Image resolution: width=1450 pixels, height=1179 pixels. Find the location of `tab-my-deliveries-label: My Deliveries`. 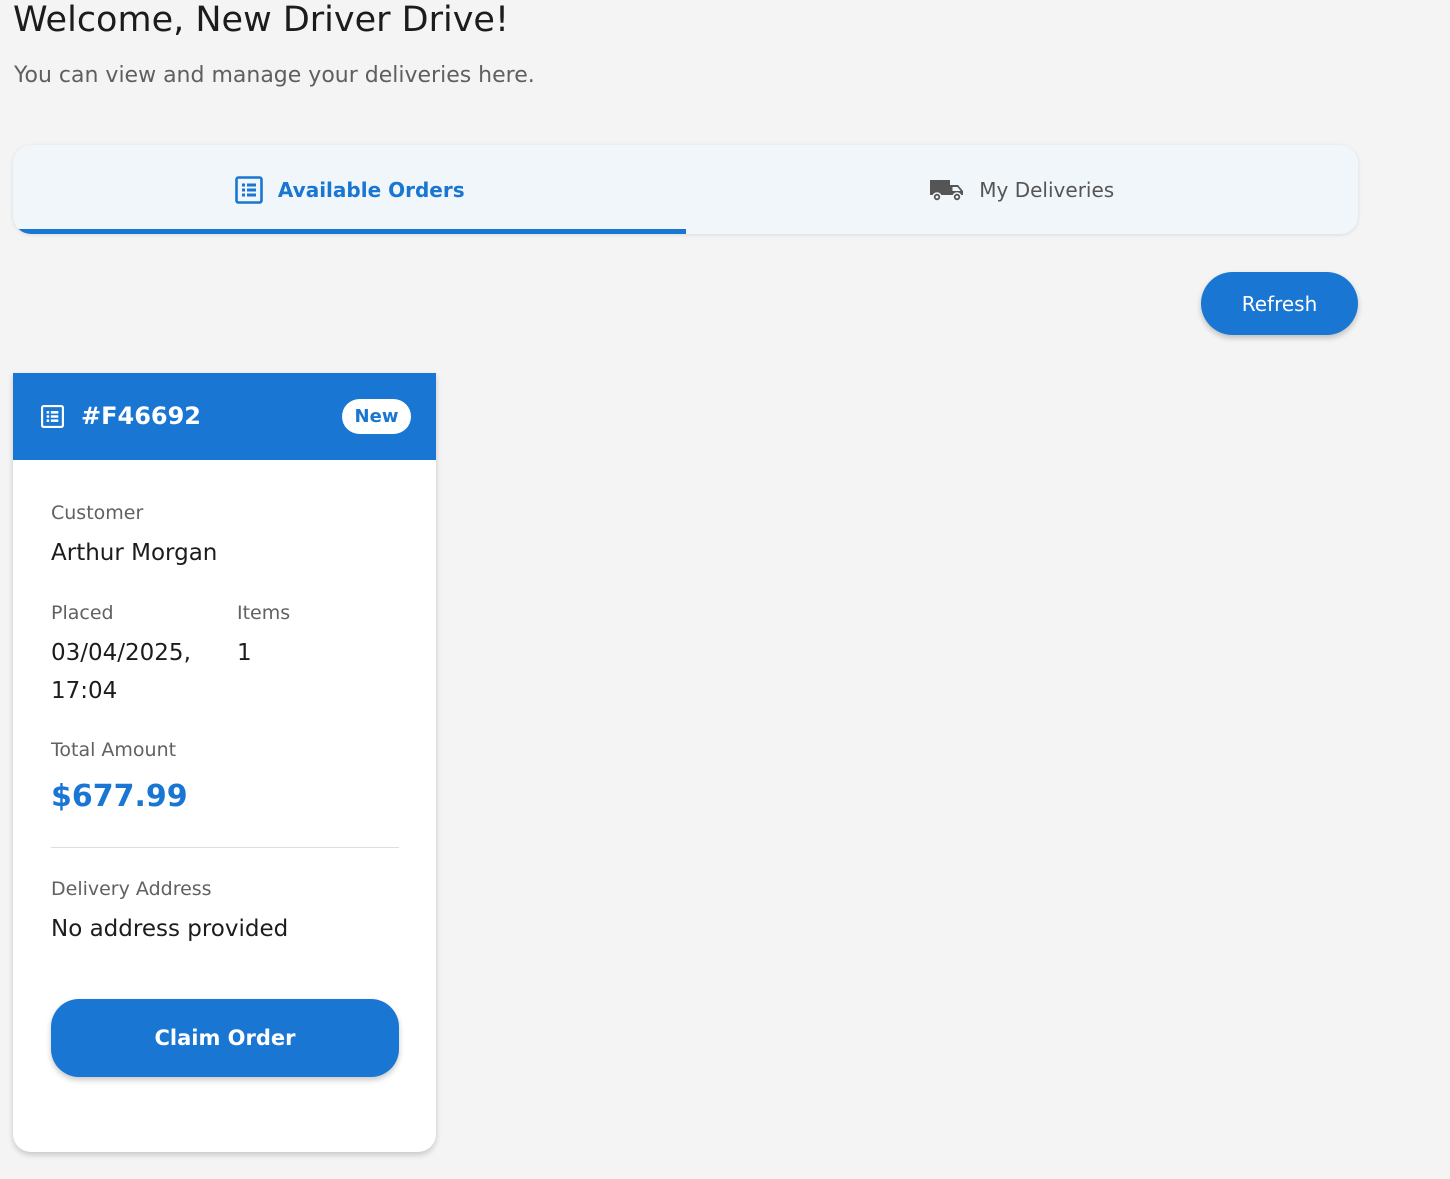

tab-my-deliveries-label: My Deliveries is located at coordinates (1047, 189).